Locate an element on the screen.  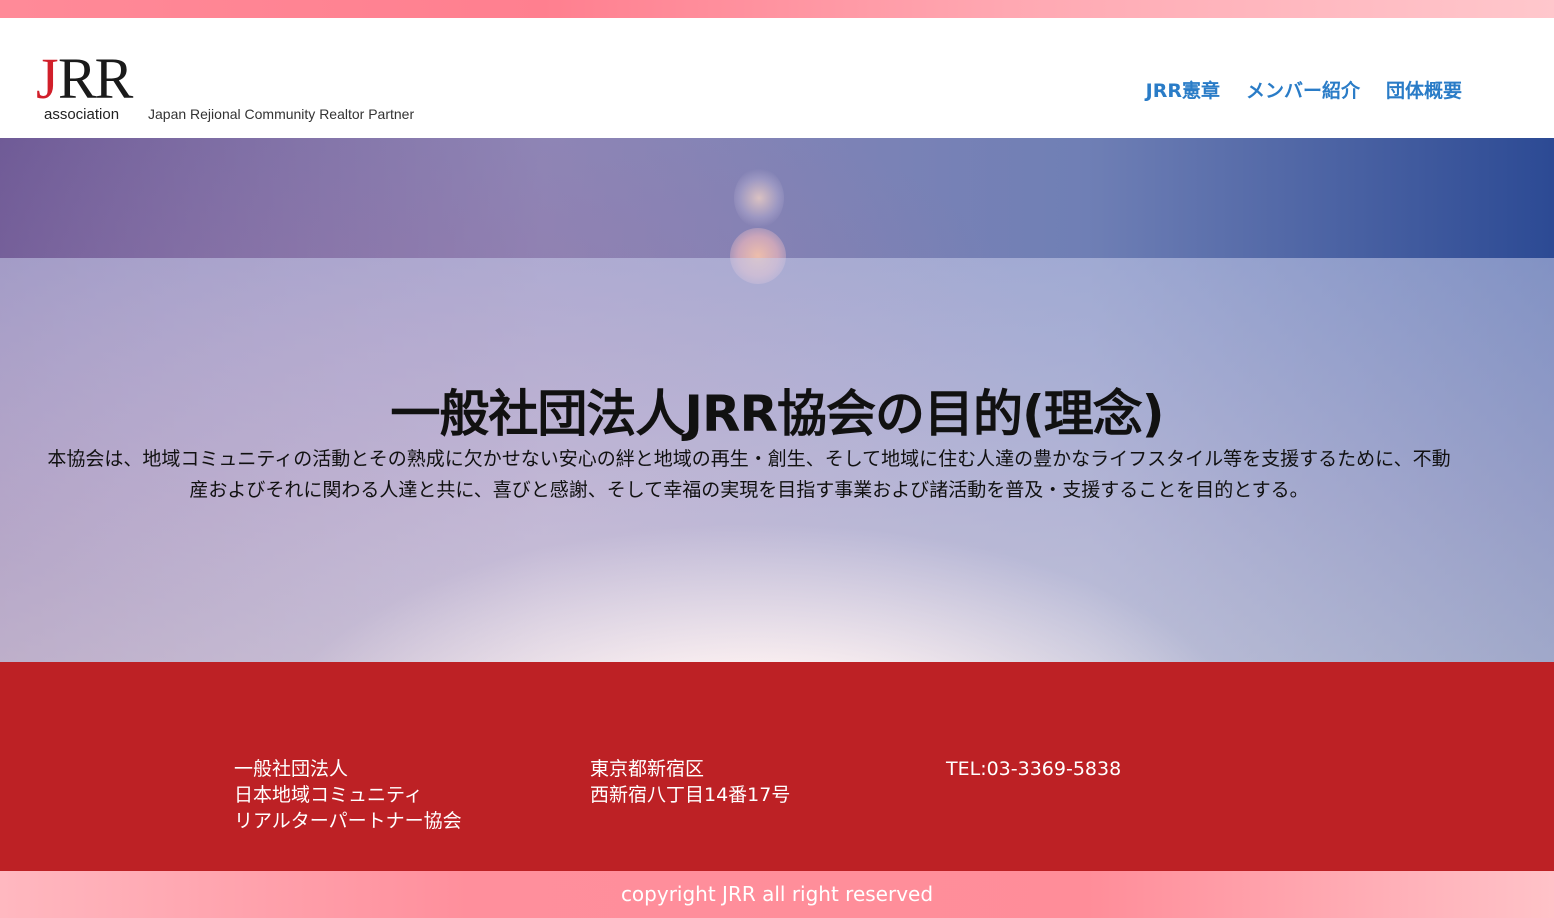
nav-link-members: メンバー紹介 is located at coordinates (1303, 89).